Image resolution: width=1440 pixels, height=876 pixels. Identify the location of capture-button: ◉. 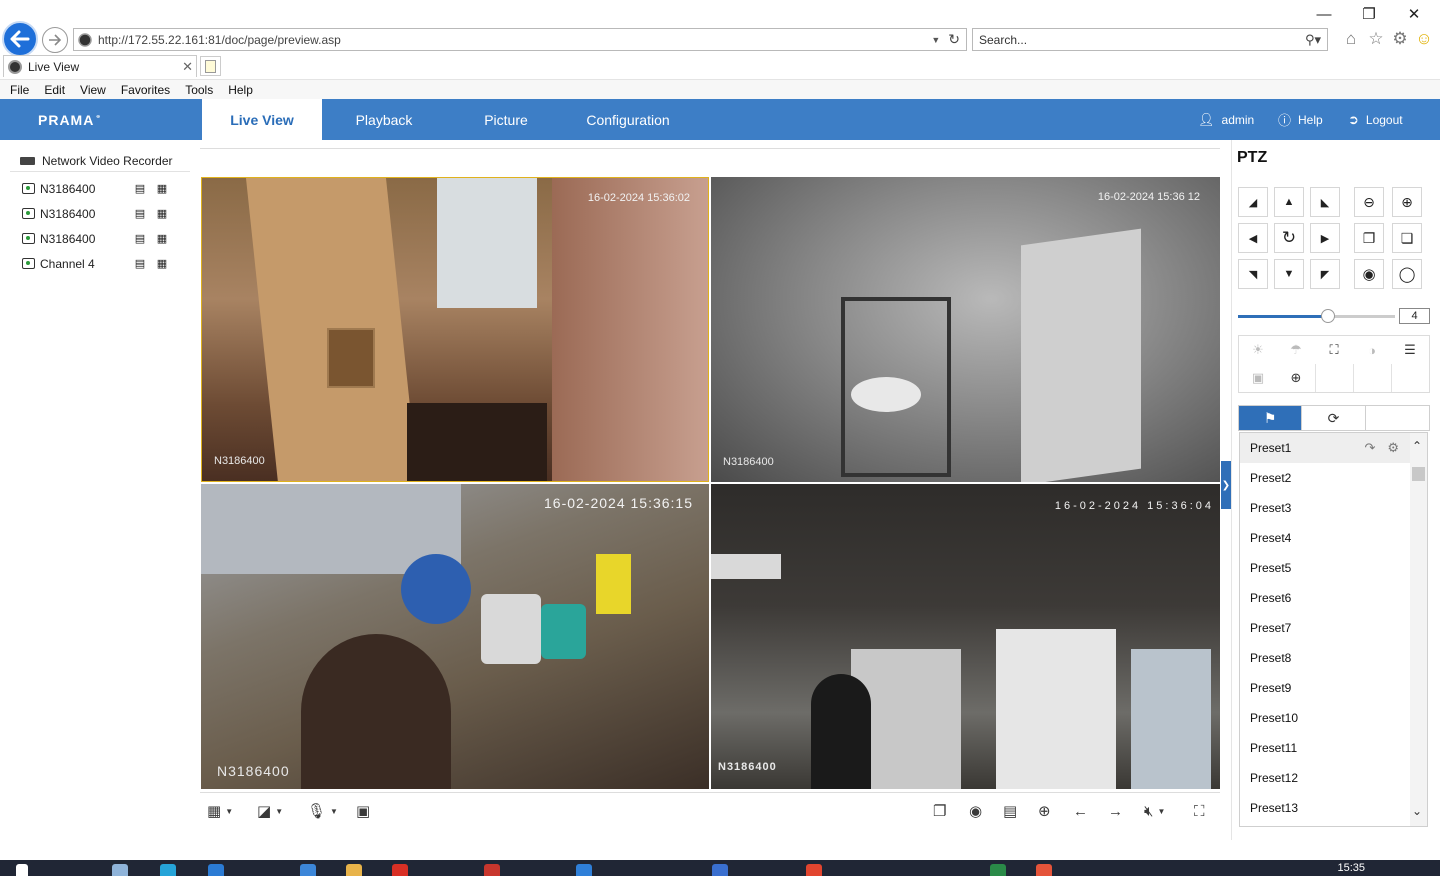
(975, 811).